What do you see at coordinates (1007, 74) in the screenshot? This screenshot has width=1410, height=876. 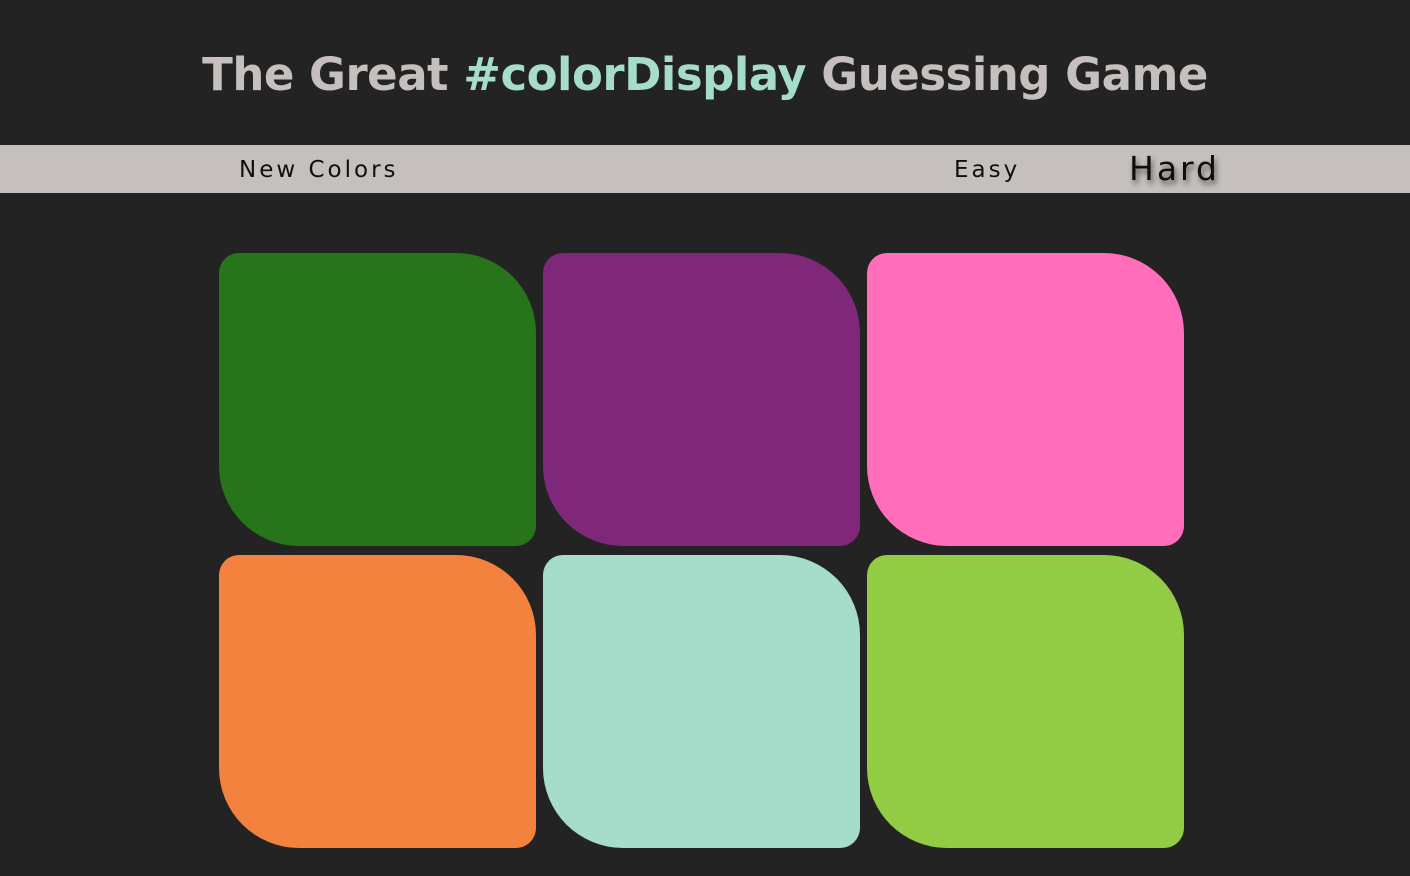 I see `title-suffix: Guessing Game` at bounding box center [1007, 74].